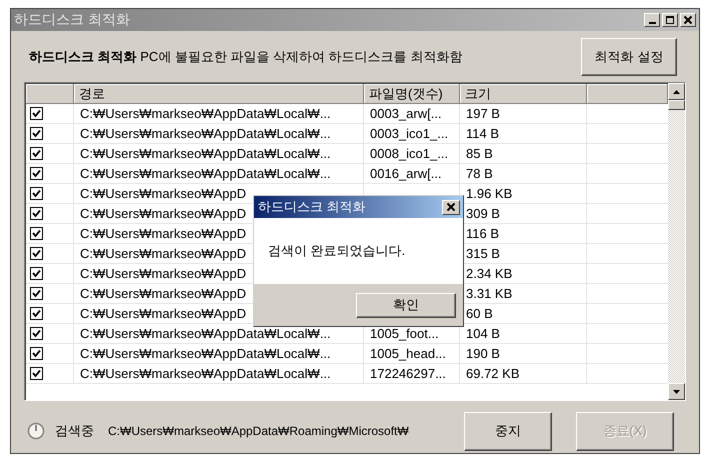  What do you see at coordinates (523, 113) in the screenshot?
I see `table-cell: 197 B` at bounding box center [523, 113].